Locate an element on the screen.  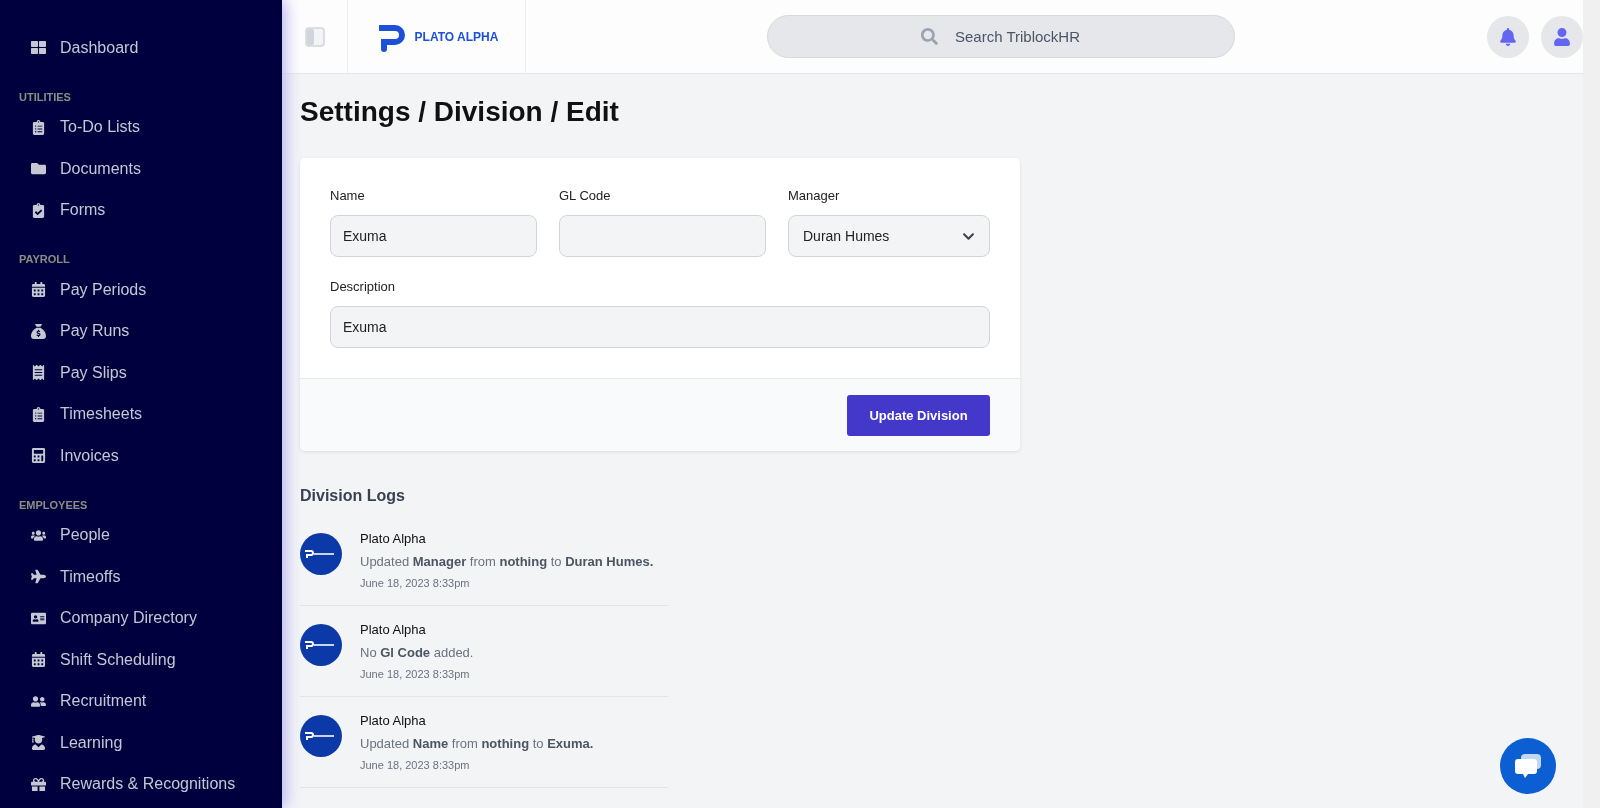
field-label: GL Code is located at coordinates (585, 195).